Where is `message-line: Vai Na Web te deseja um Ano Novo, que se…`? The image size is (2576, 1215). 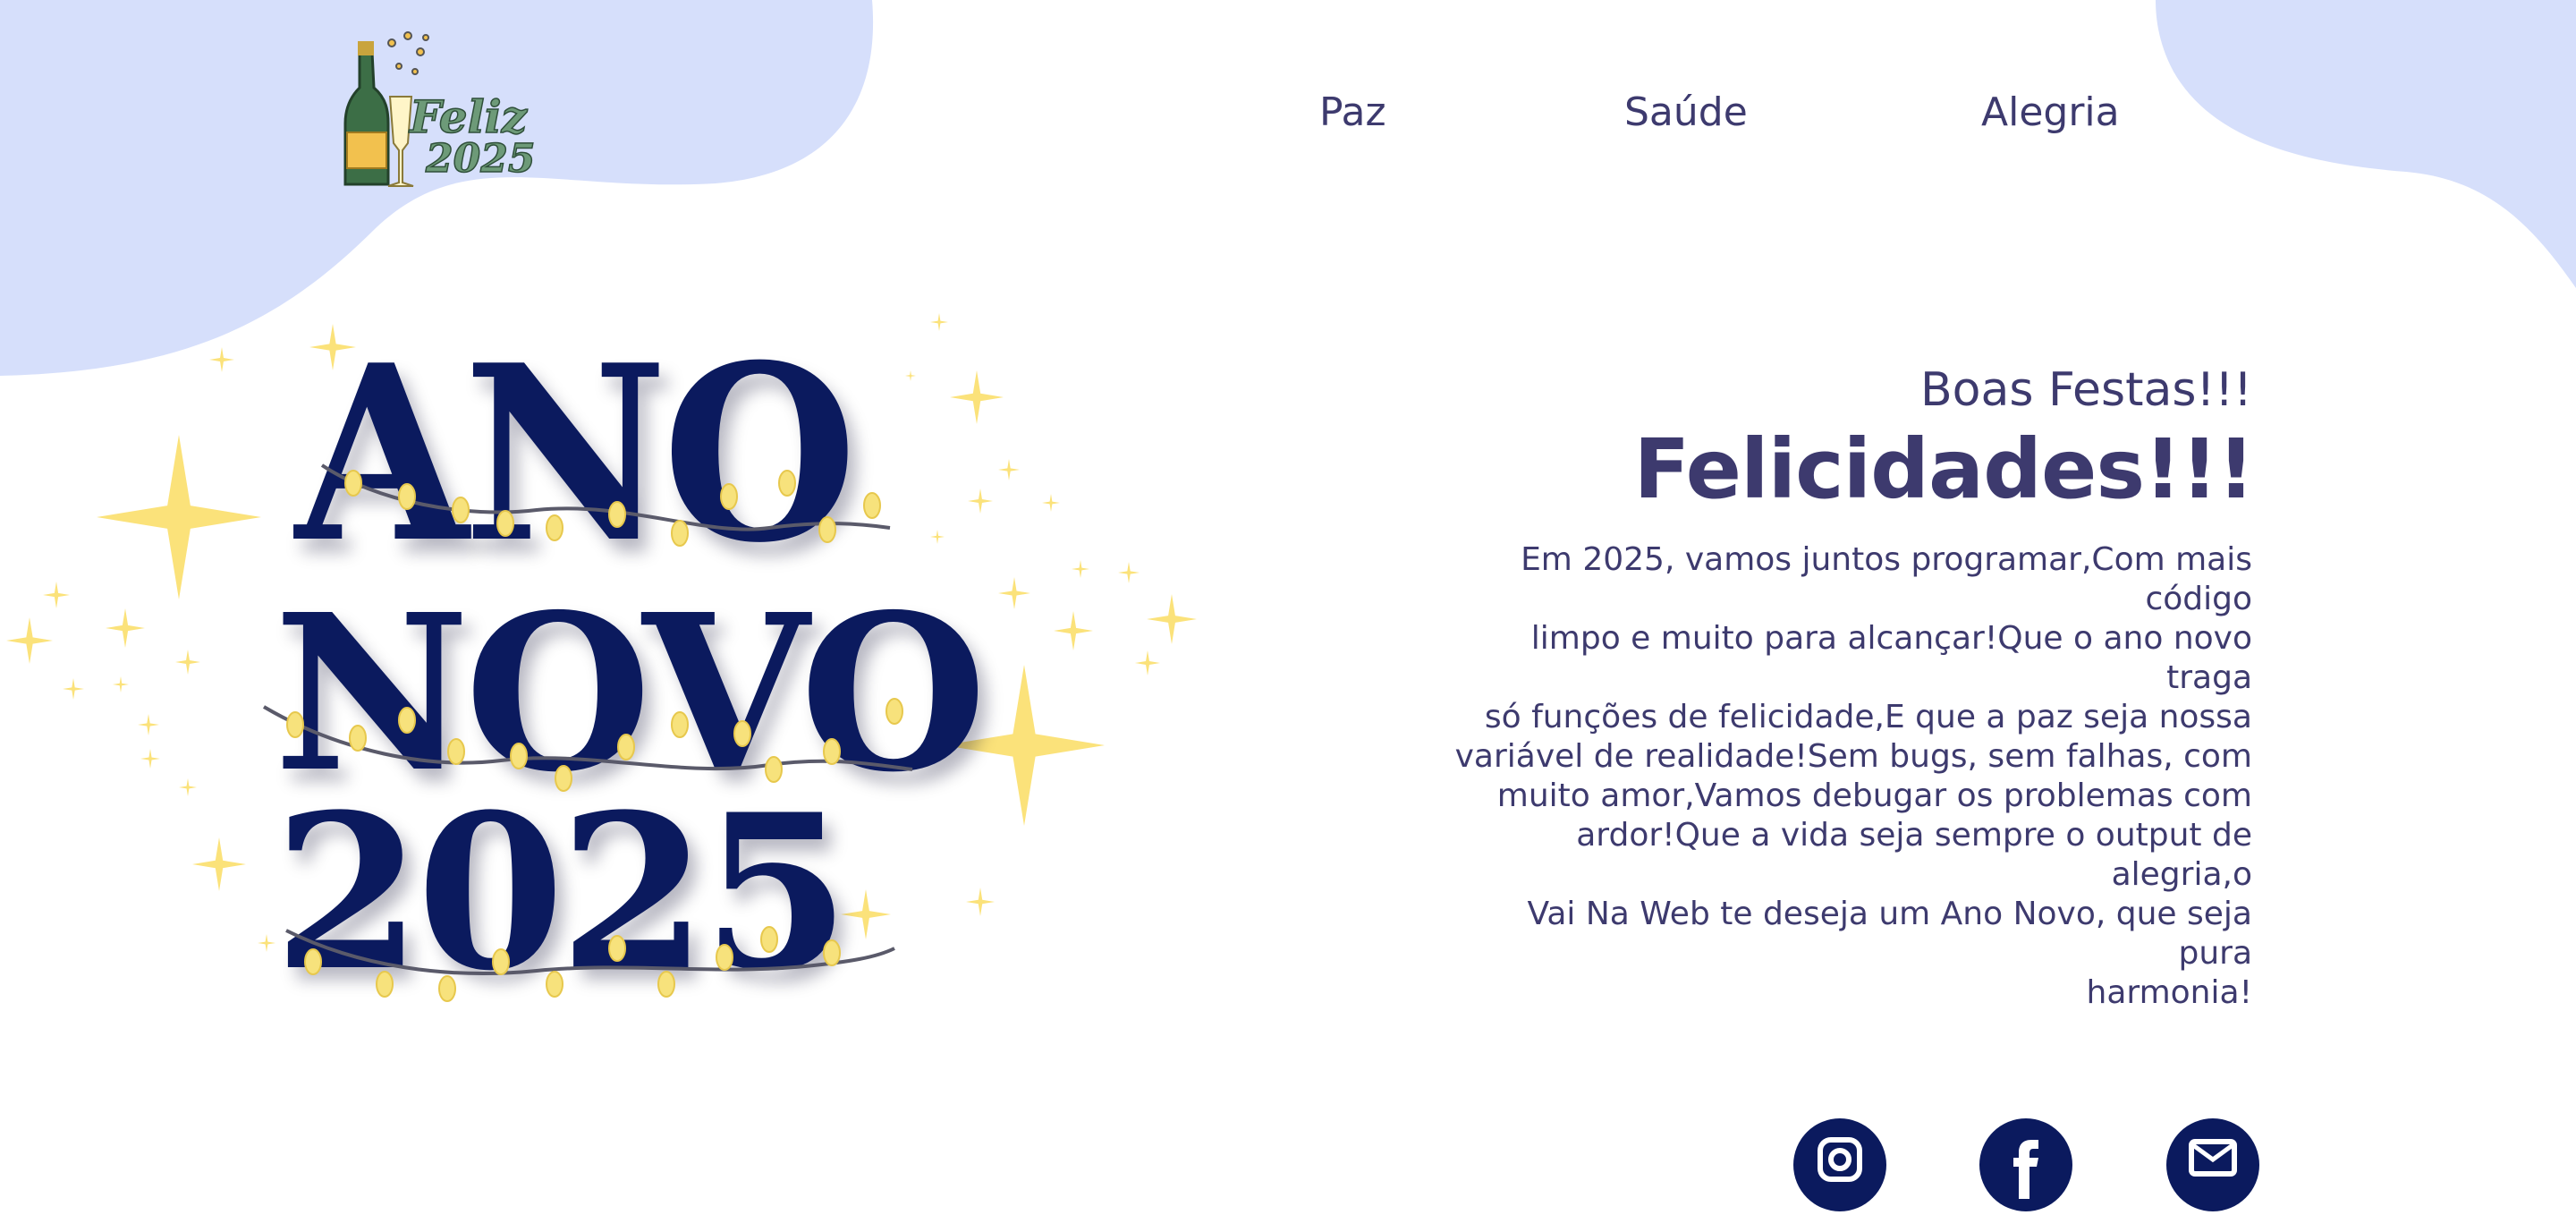 message-line: Vai Na Web te deseja um Ano Novo, que se… is located at coordinates (1889, 934).